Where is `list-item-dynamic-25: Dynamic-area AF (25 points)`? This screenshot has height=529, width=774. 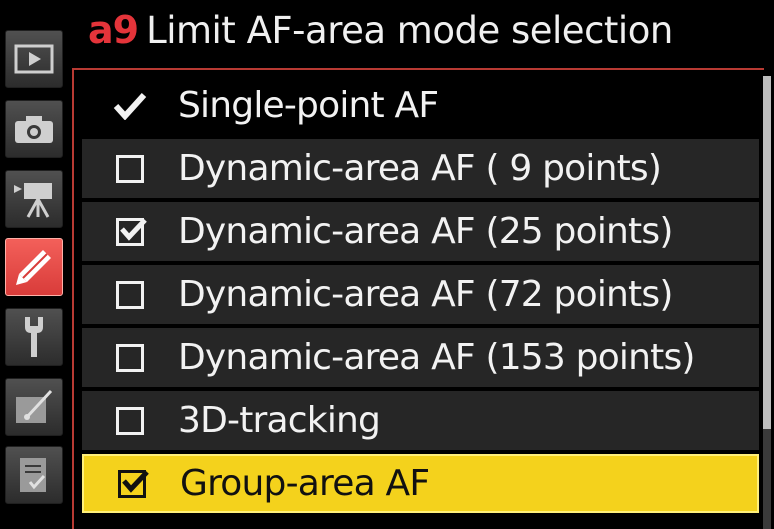
list-item-dynamic-25: Dynamic-area AF (25 points) is located at coordinates (420, 231).